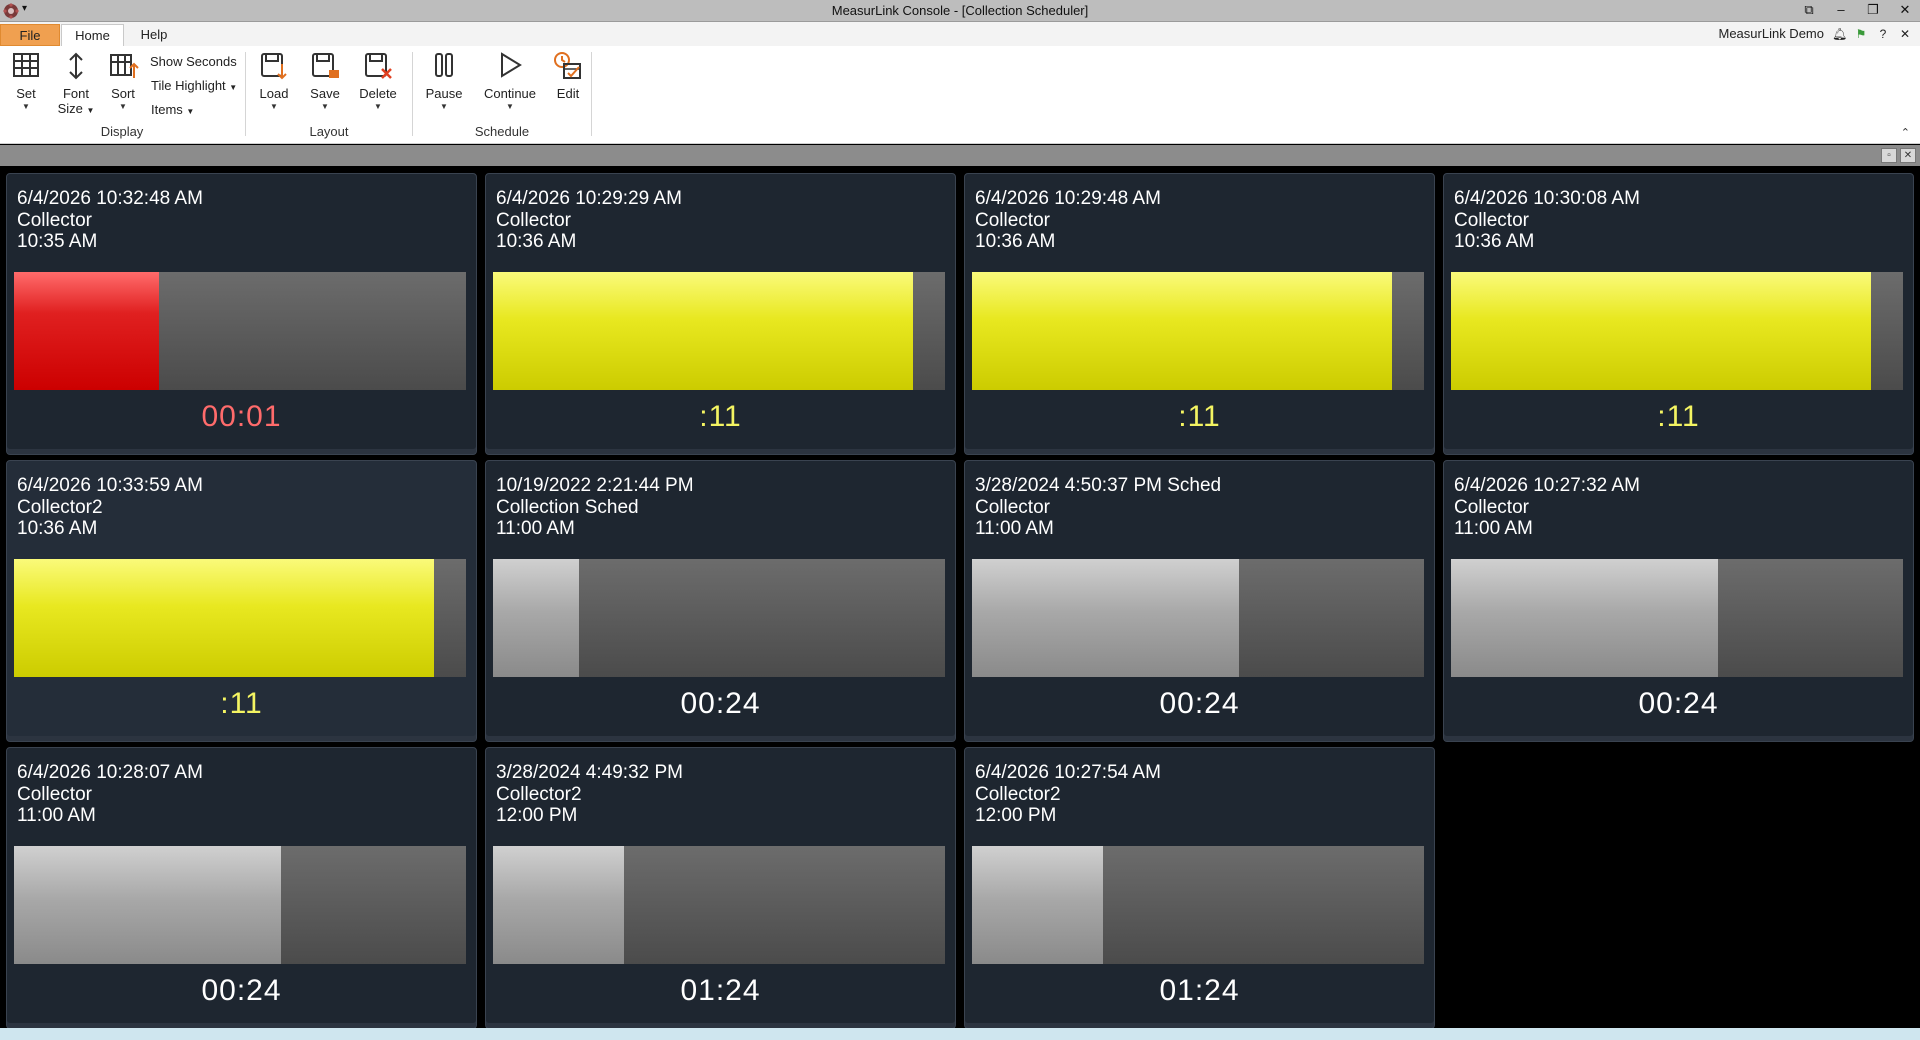  I want to click on tile-timestamp: 6/4/2026 10:32:48 AM, so click(110, 198).